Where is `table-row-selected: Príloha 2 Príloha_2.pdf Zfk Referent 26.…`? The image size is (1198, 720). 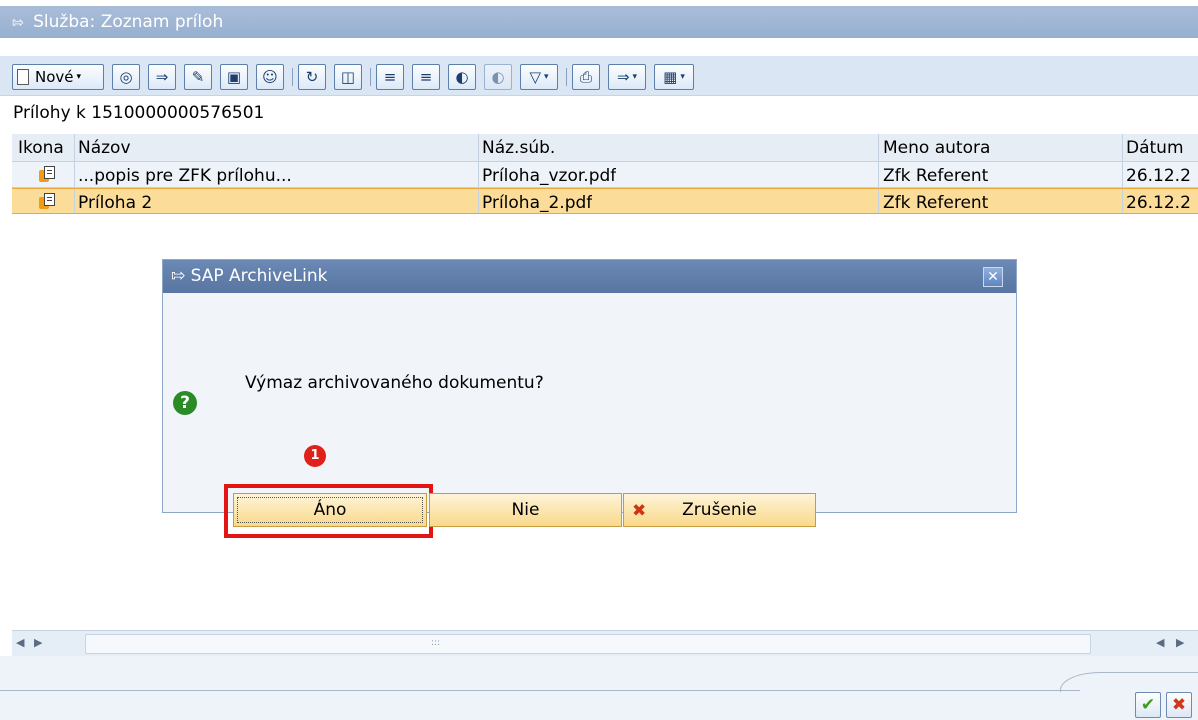
table-row-selected: Príloha 2 Príloha_2.pdf Zfk Referent 26.… is located at coordinates (605, 201).